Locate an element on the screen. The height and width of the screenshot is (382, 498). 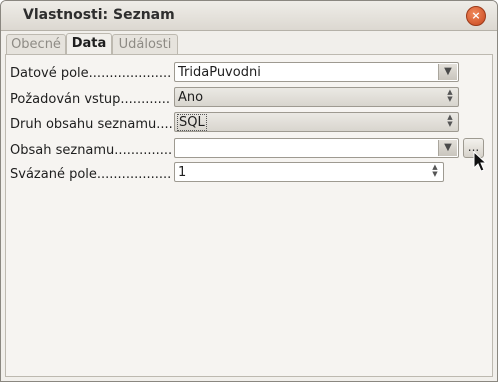
title-bar: Vlastnosti: Seznam × is located at coordinates (249, 16).